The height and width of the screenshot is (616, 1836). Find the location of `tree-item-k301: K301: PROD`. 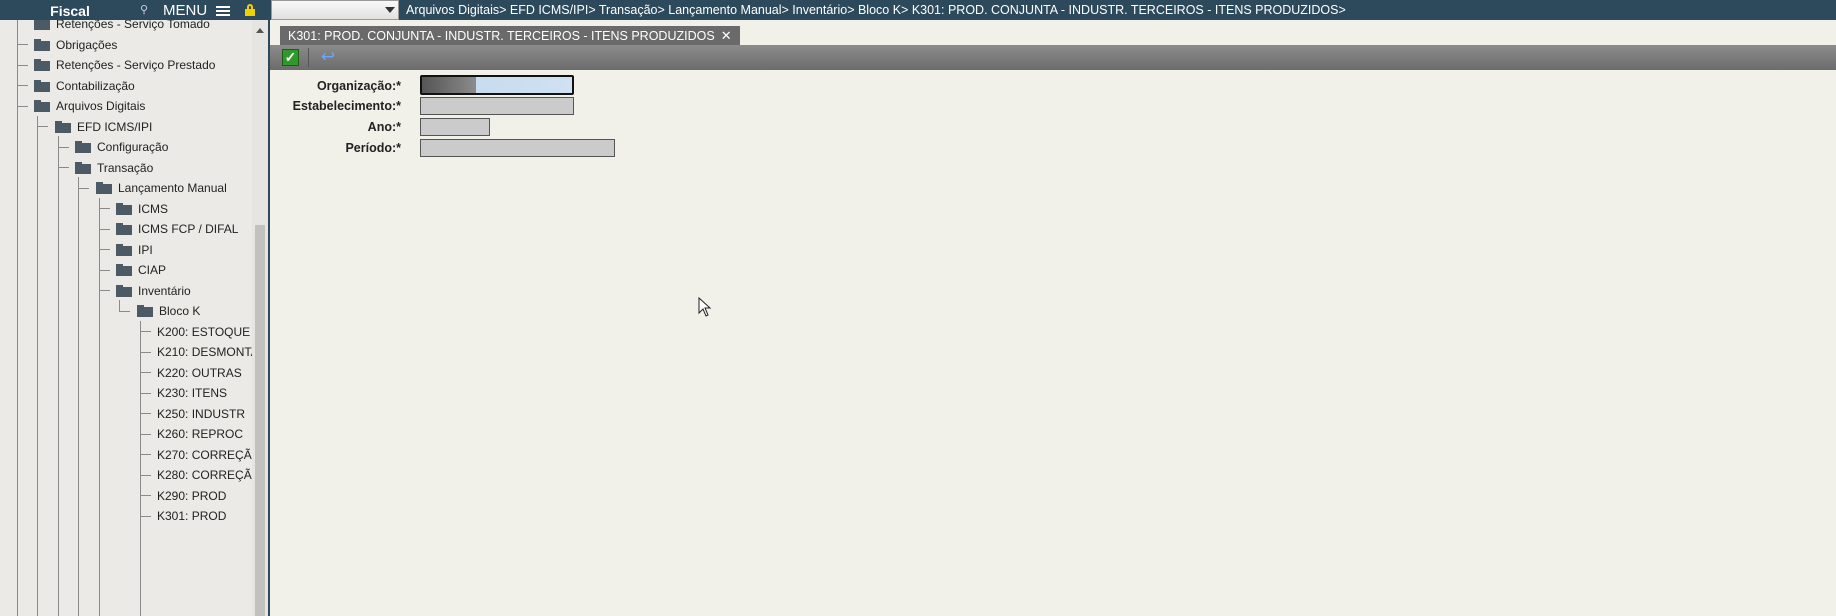

tree-item-k301: K301: PROD is located at coordinates (191, 516).